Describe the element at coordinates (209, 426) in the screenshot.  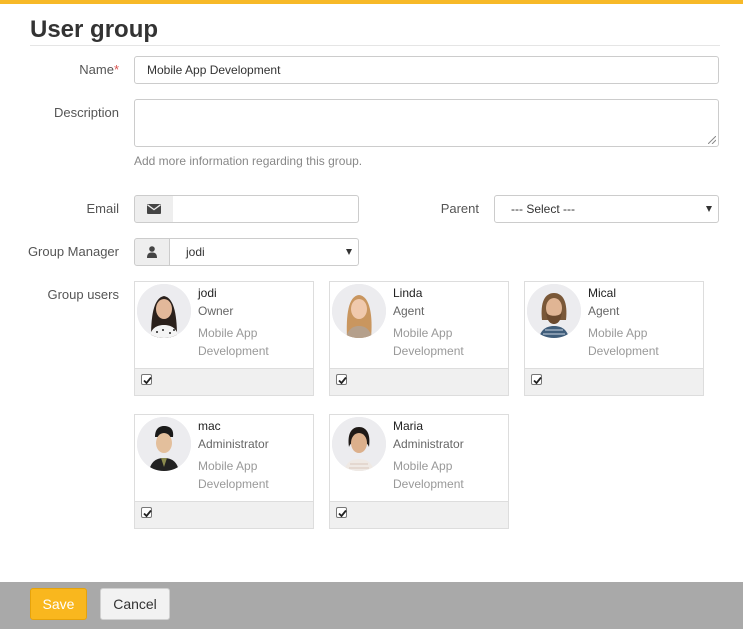
I see `user-name: mac` at that location.